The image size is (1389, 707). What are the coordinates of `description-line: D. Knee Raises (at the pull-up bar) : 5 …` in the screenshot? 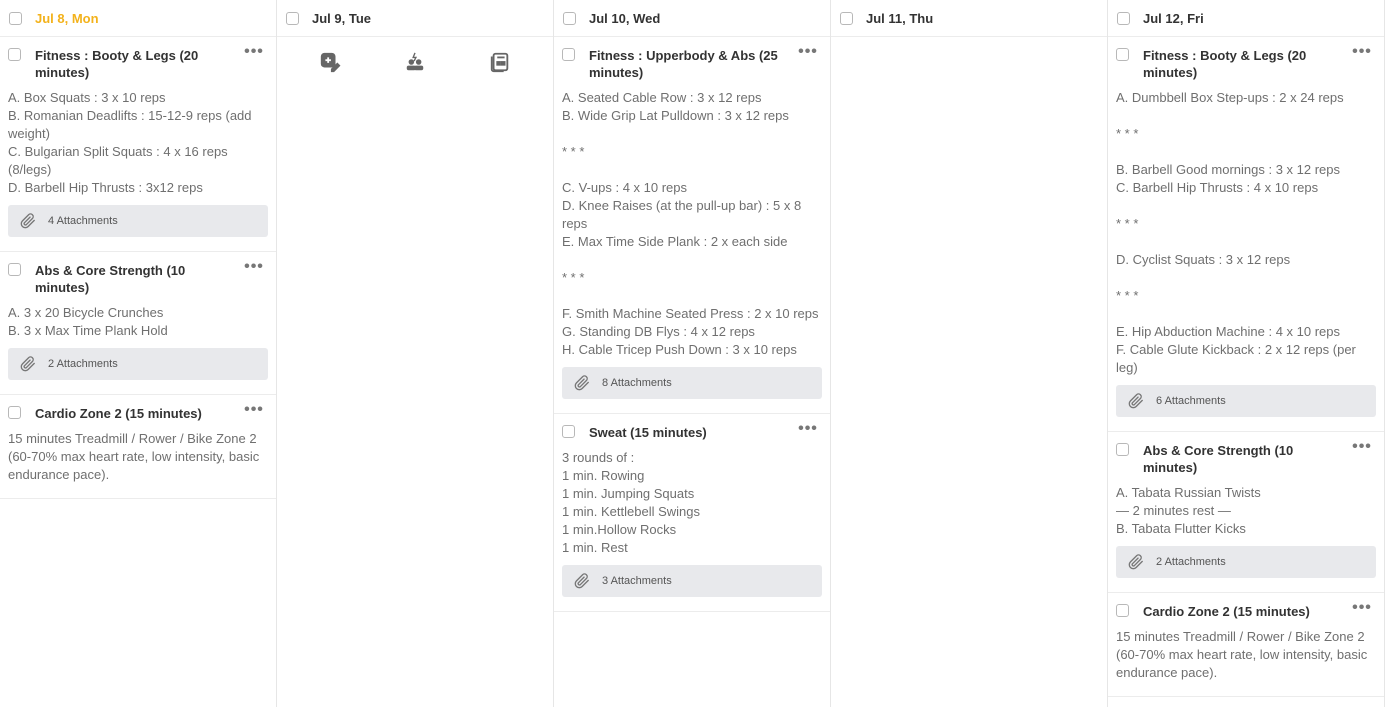 It's located at (682, 214).